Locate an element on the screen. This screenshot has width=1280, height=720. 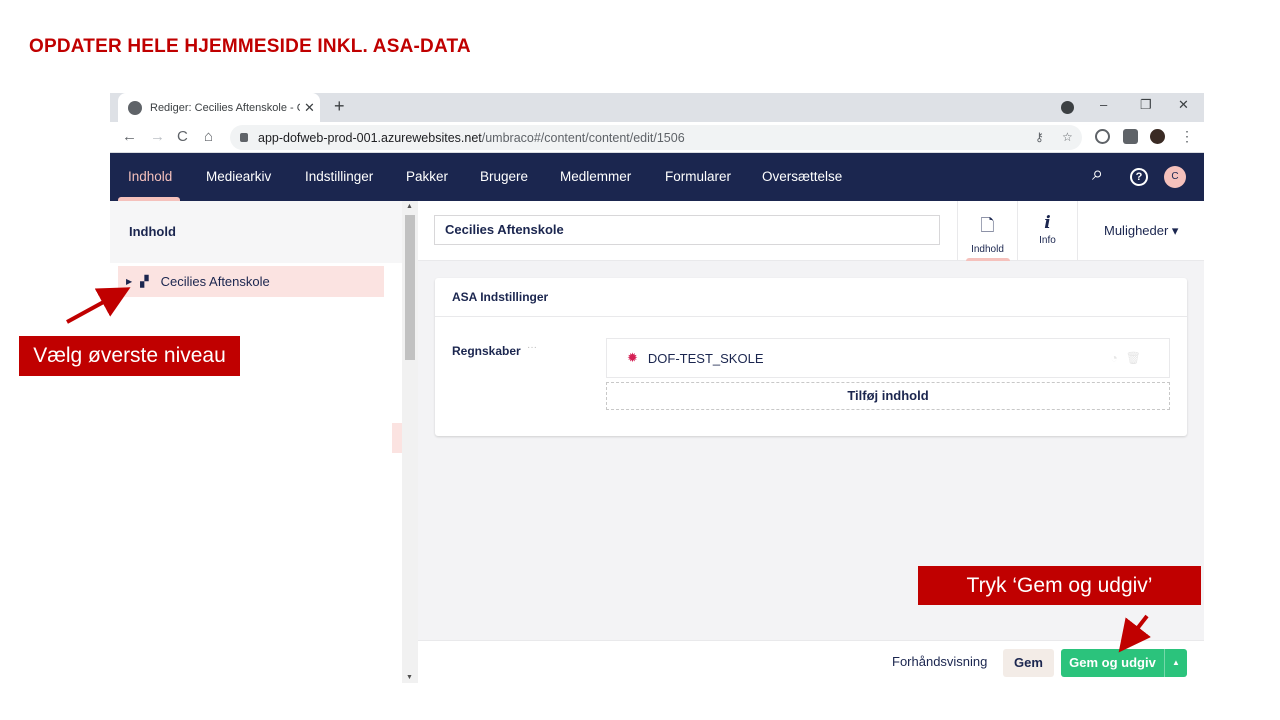
reload-button: C is located at coordinates (182, 136).